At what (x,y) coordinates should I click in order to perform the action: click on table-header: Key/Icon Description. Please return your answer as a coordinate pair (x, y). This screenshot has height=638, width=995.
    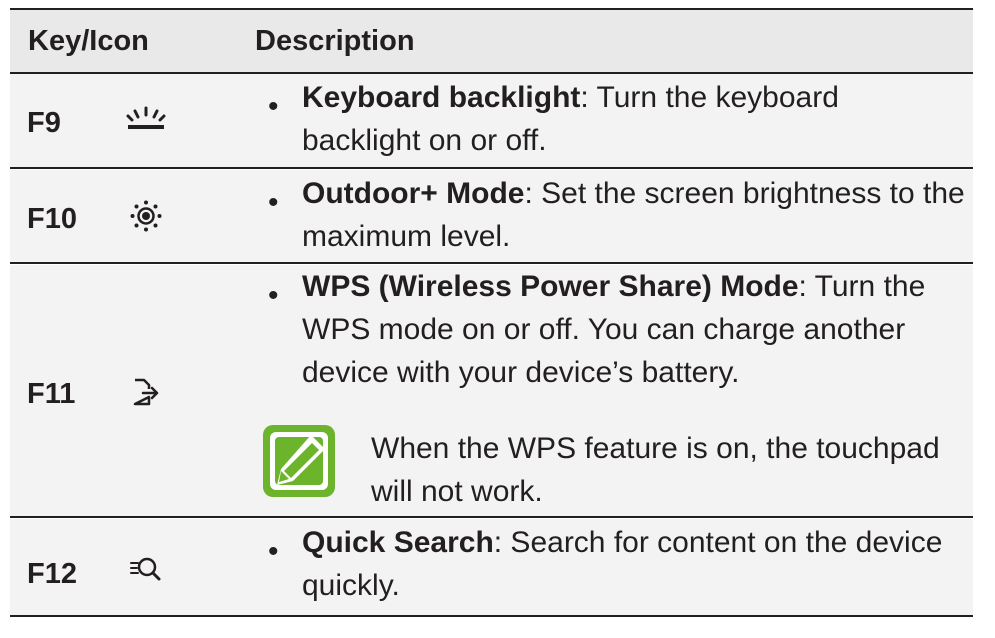
    Looking at the image, I should click on (491, 42).